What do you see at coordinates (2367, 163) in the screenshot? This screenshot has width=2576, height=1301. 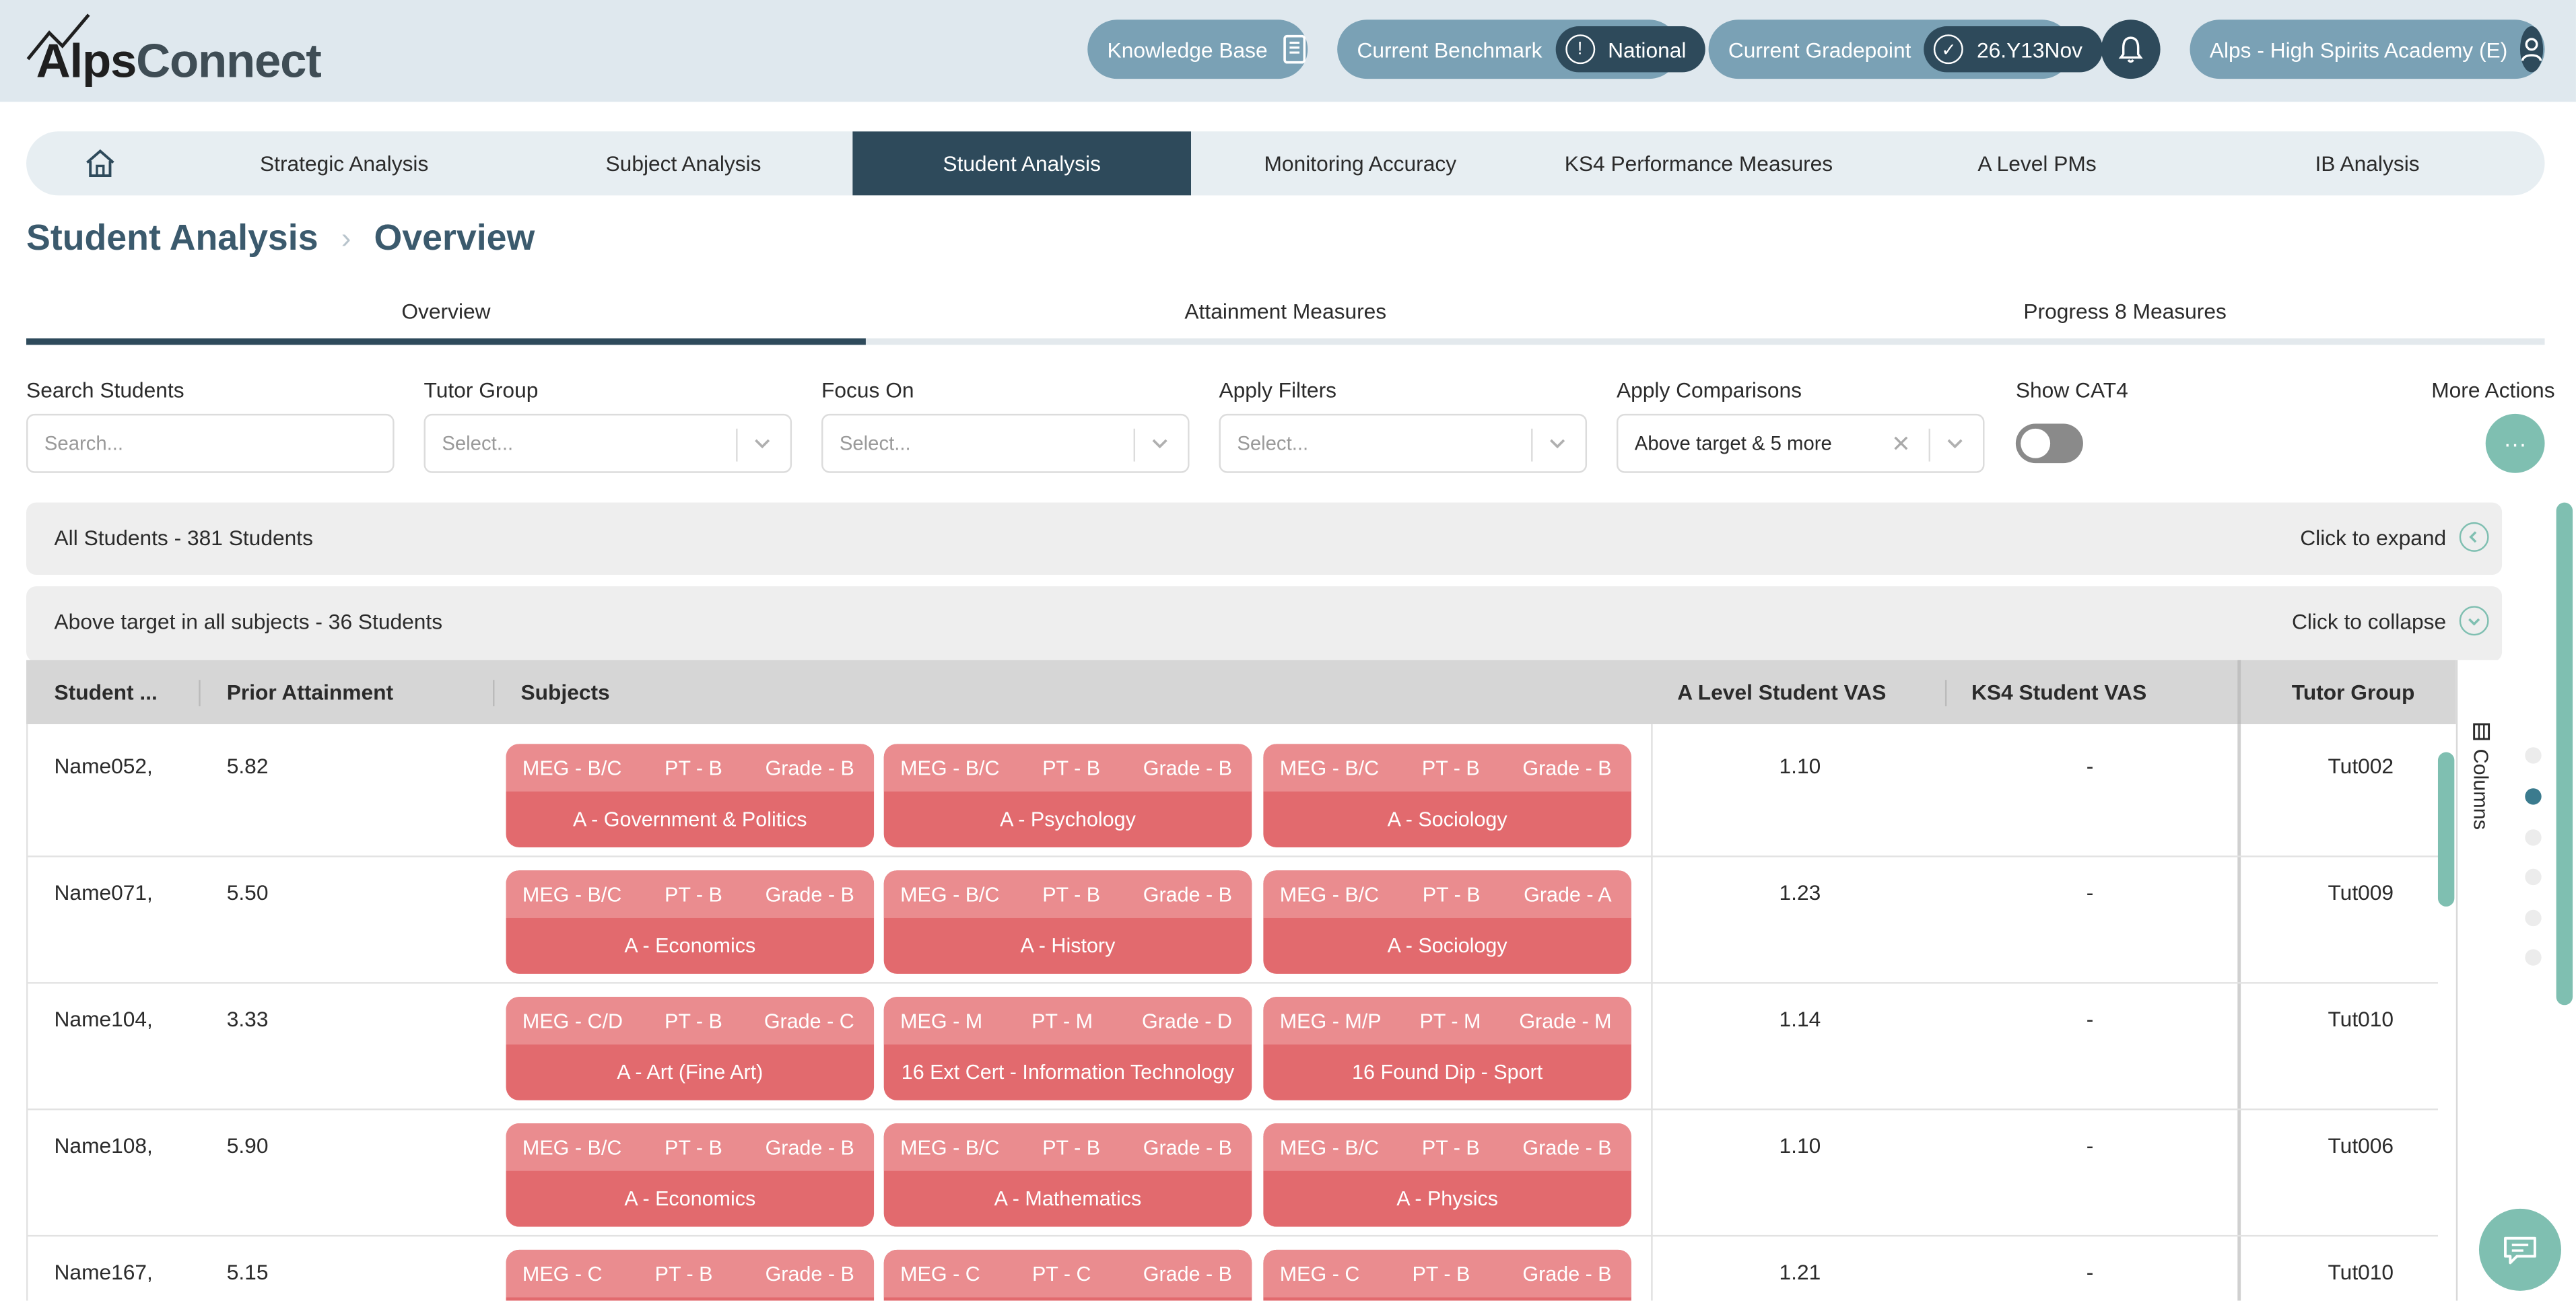 I see `nav-ib-analysis: IB Analysis` at bounding box center [2367, 163].